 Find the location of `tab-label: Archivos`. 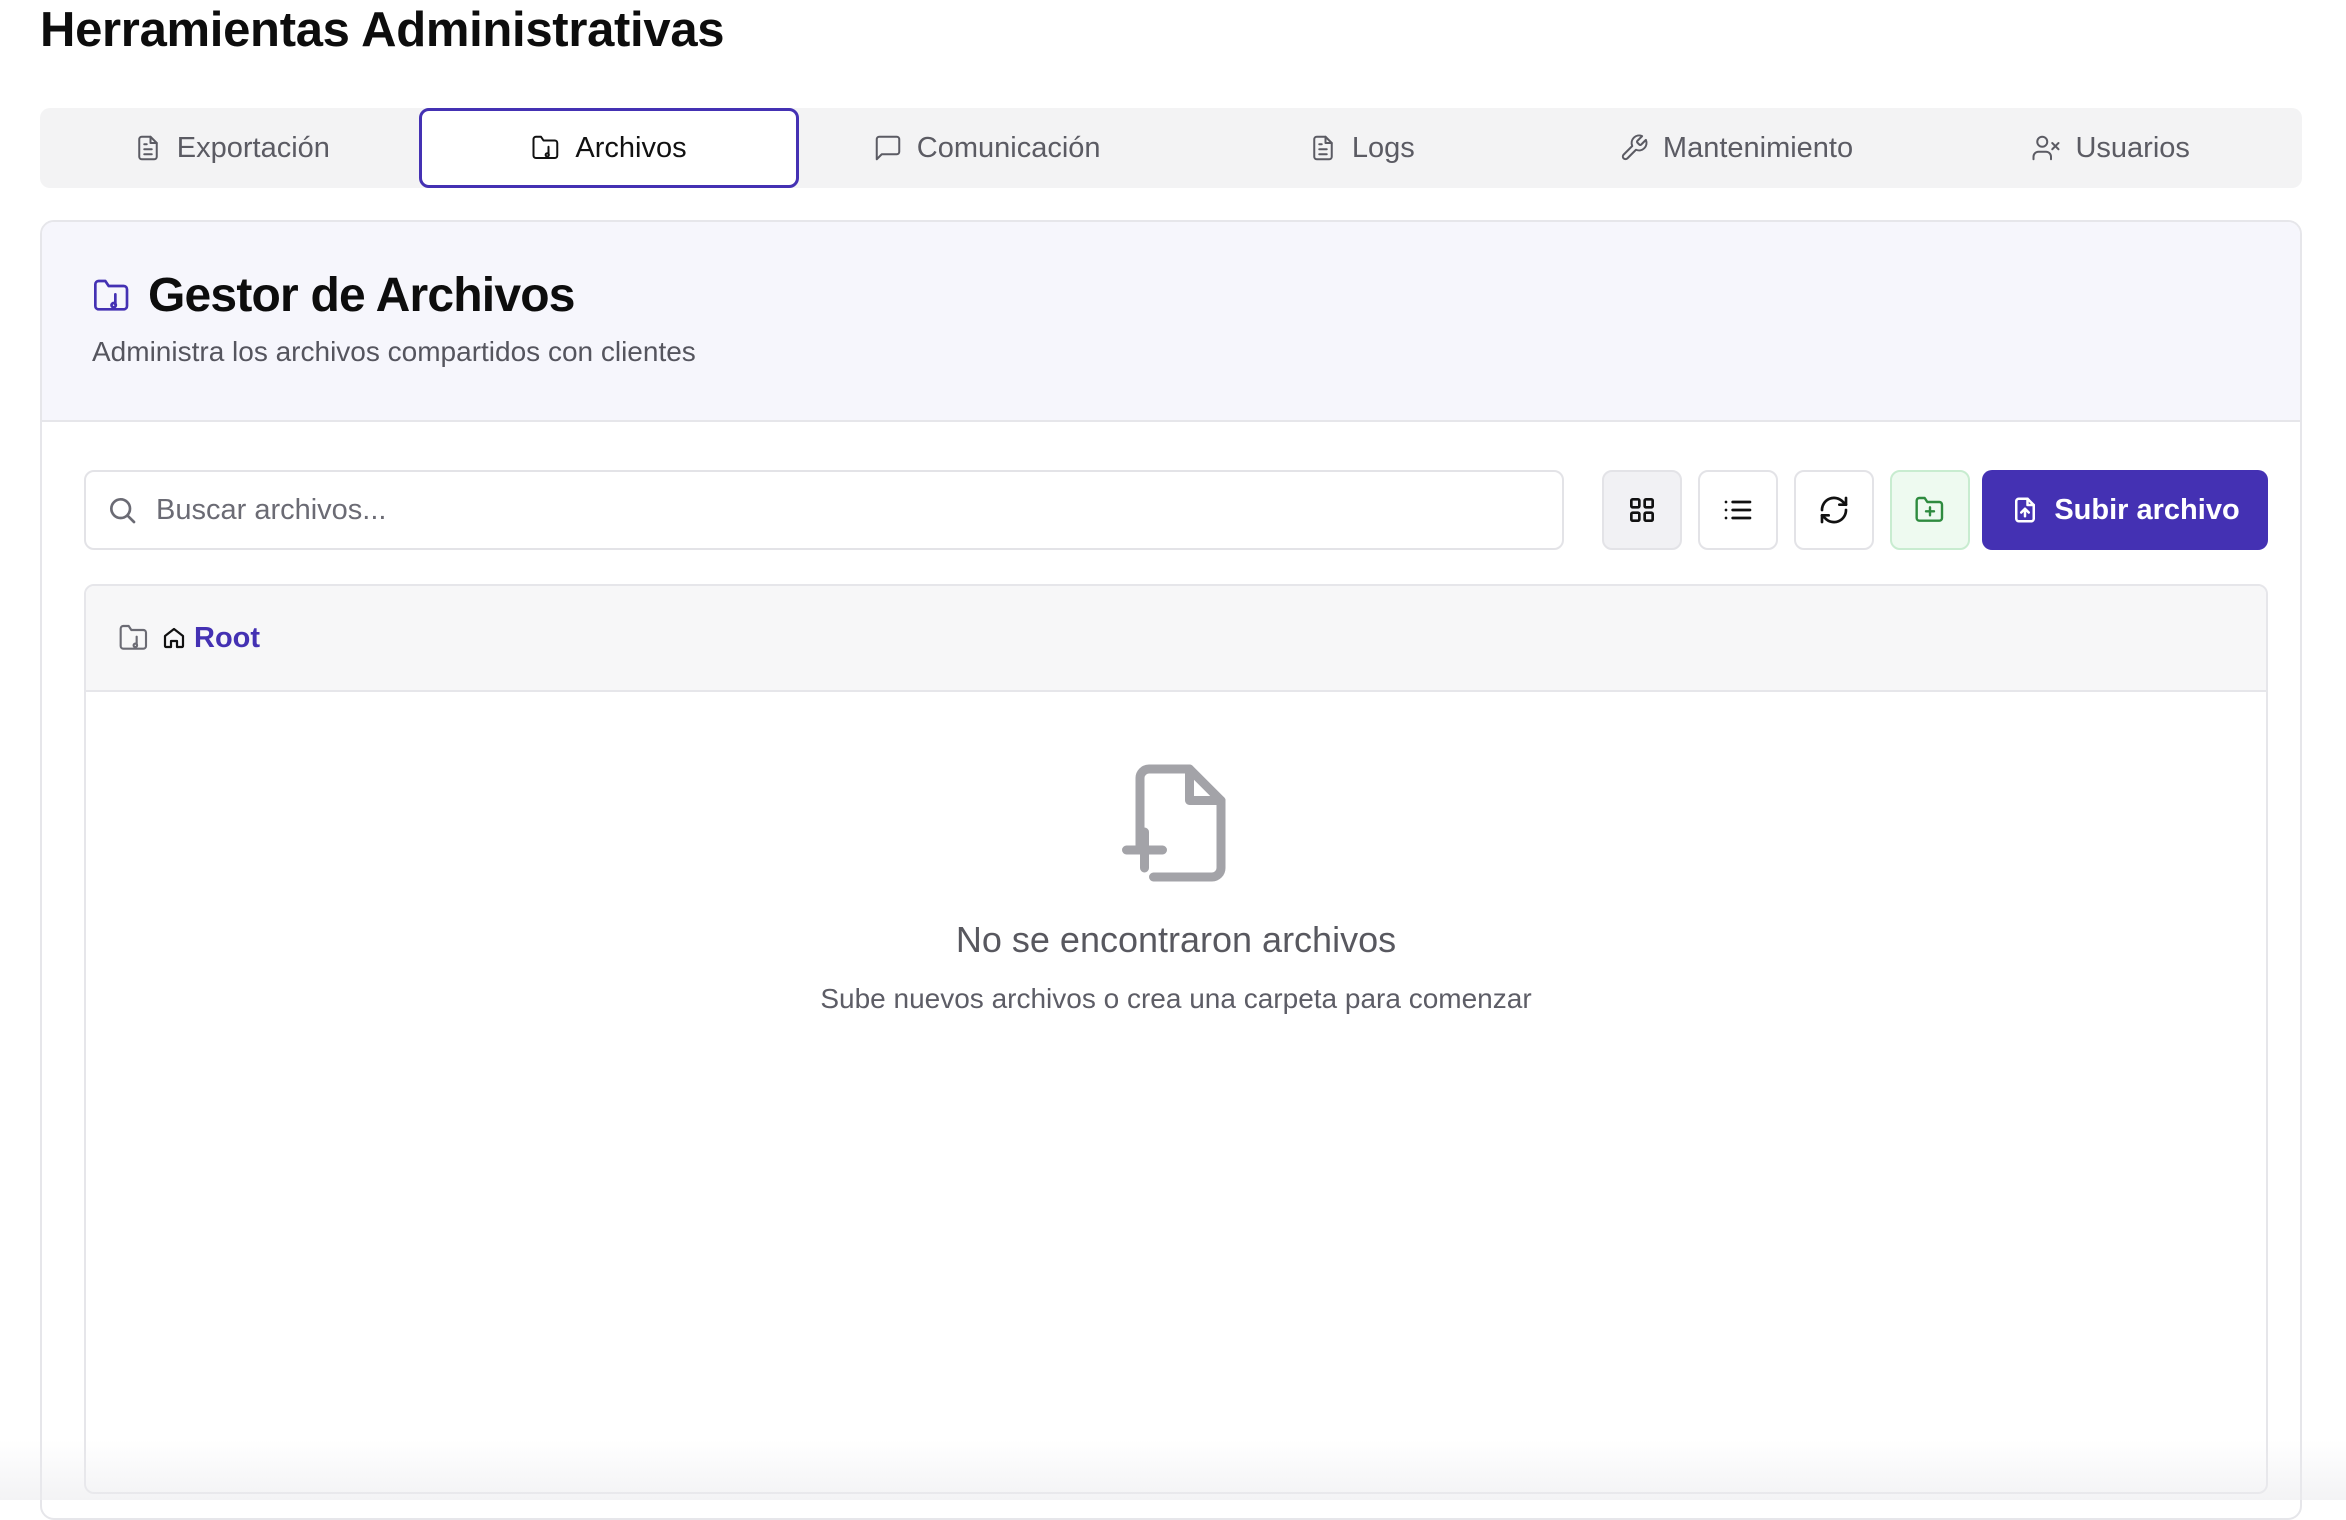

tab-label: Archivos is located at coordinates (630, 148).